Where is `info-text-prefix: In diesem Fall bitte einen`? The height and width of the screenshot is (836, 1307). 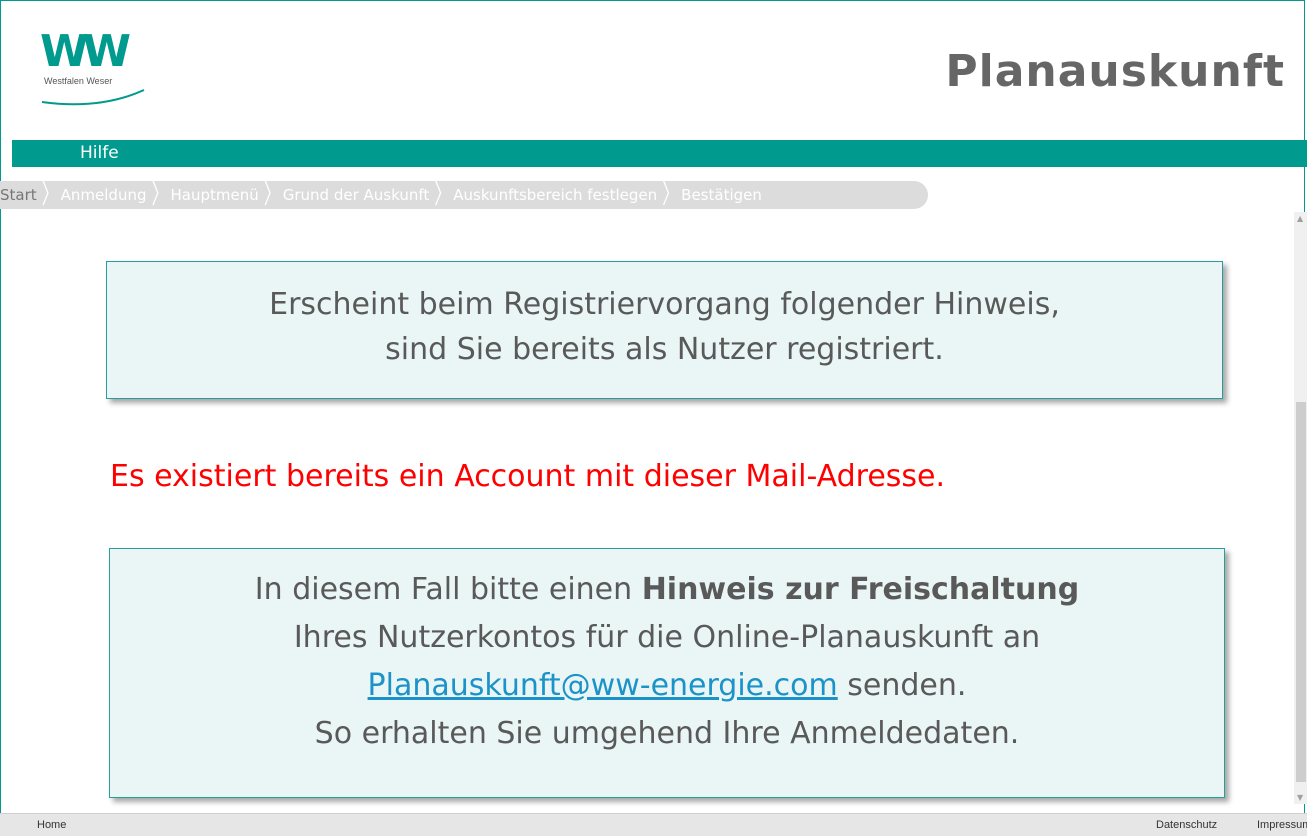 info-text-prefix: In diesem Fall bitte einen is located at coordinates (448, 589).